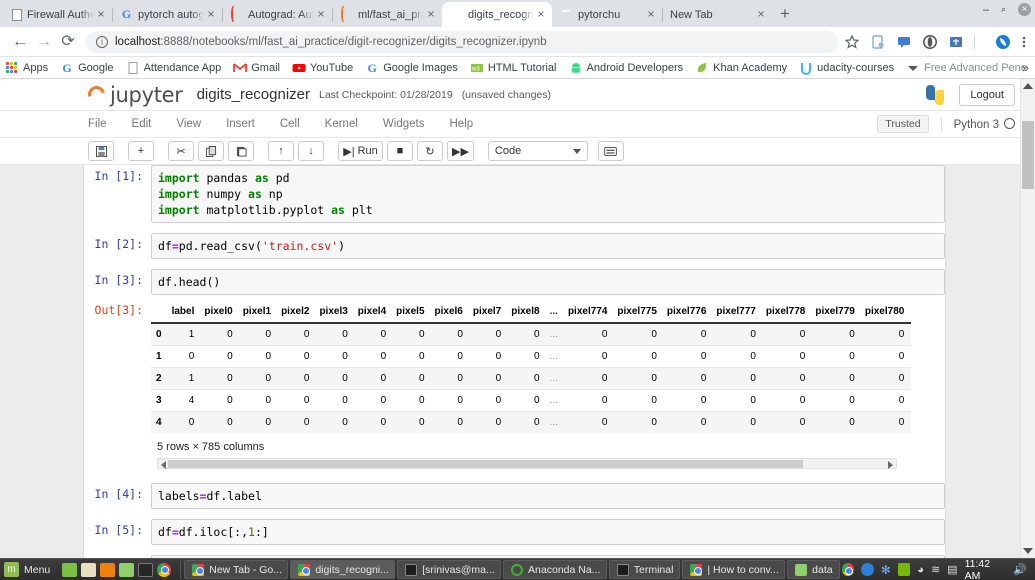 The width and height of the screenshot is (1035, 580). Describe the element at coordinates (548, 282) in the screenshot. I see `cell-input: df.head()` at that location.